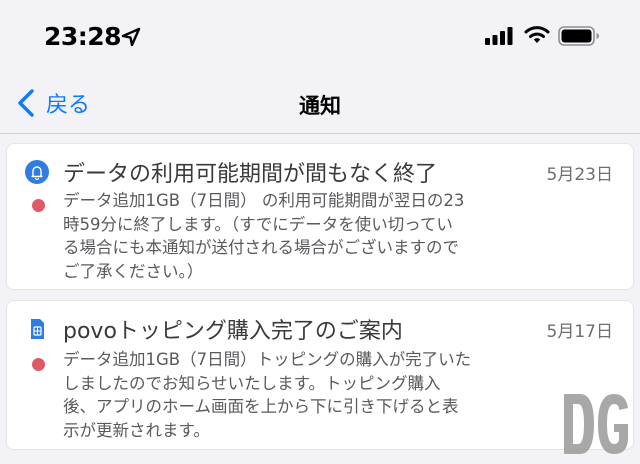 The height and width of the screenshot is (464, 640). I want to click on page-title: 通知, so click(320, 106).